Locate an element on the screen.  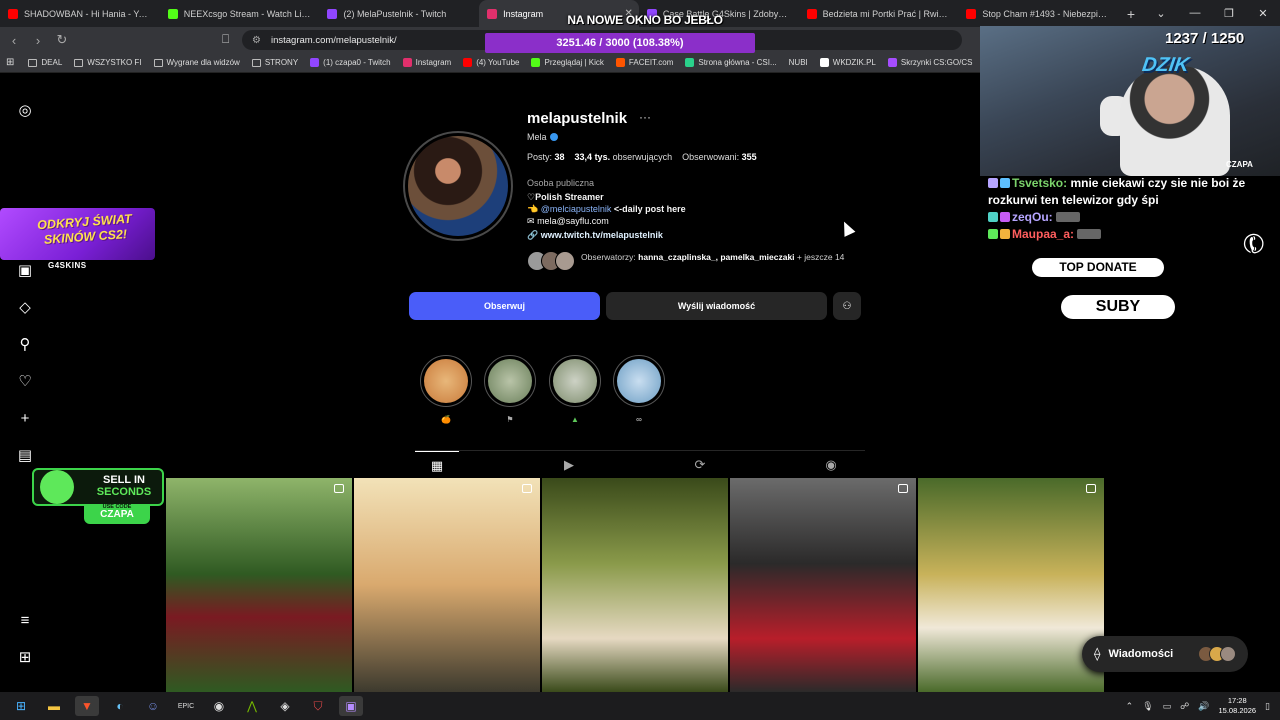
volume-icon: 🔊 is located at coordinates (1203, 706).